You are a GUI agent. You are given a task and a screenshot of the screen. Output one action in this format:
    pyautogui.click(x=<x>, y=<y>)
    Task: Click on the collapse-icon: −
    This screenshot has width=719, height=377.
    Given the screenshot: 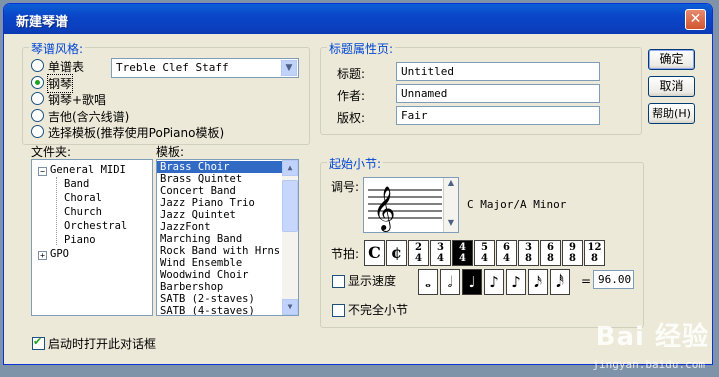 What is the action you would take?
    pyautogui.click(x=42, y=171)
    